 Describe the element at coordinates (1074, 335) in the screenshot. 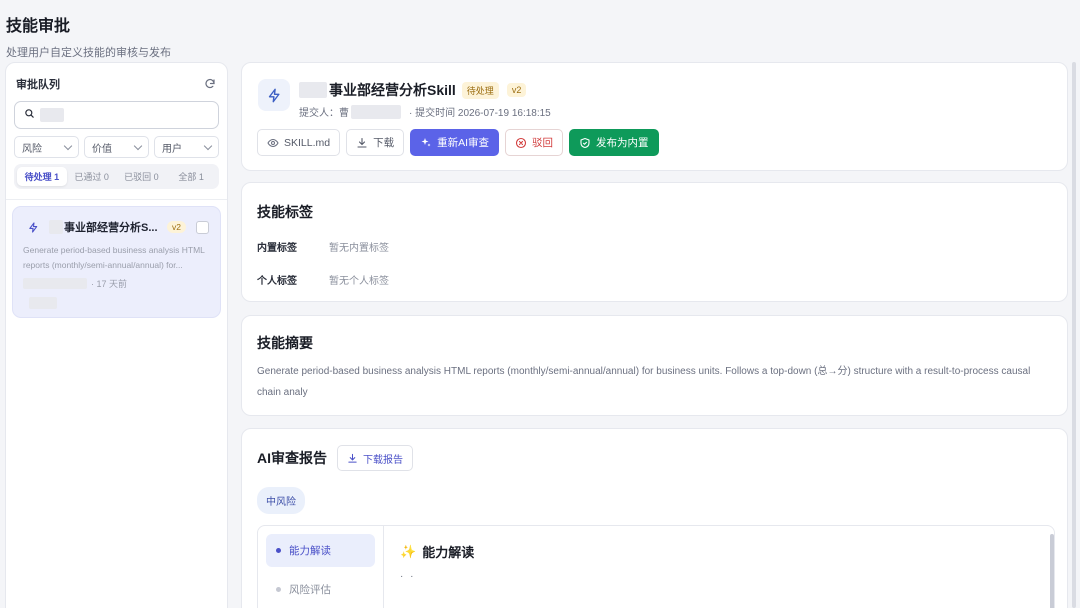

I see `page-scrollbar` at that location.